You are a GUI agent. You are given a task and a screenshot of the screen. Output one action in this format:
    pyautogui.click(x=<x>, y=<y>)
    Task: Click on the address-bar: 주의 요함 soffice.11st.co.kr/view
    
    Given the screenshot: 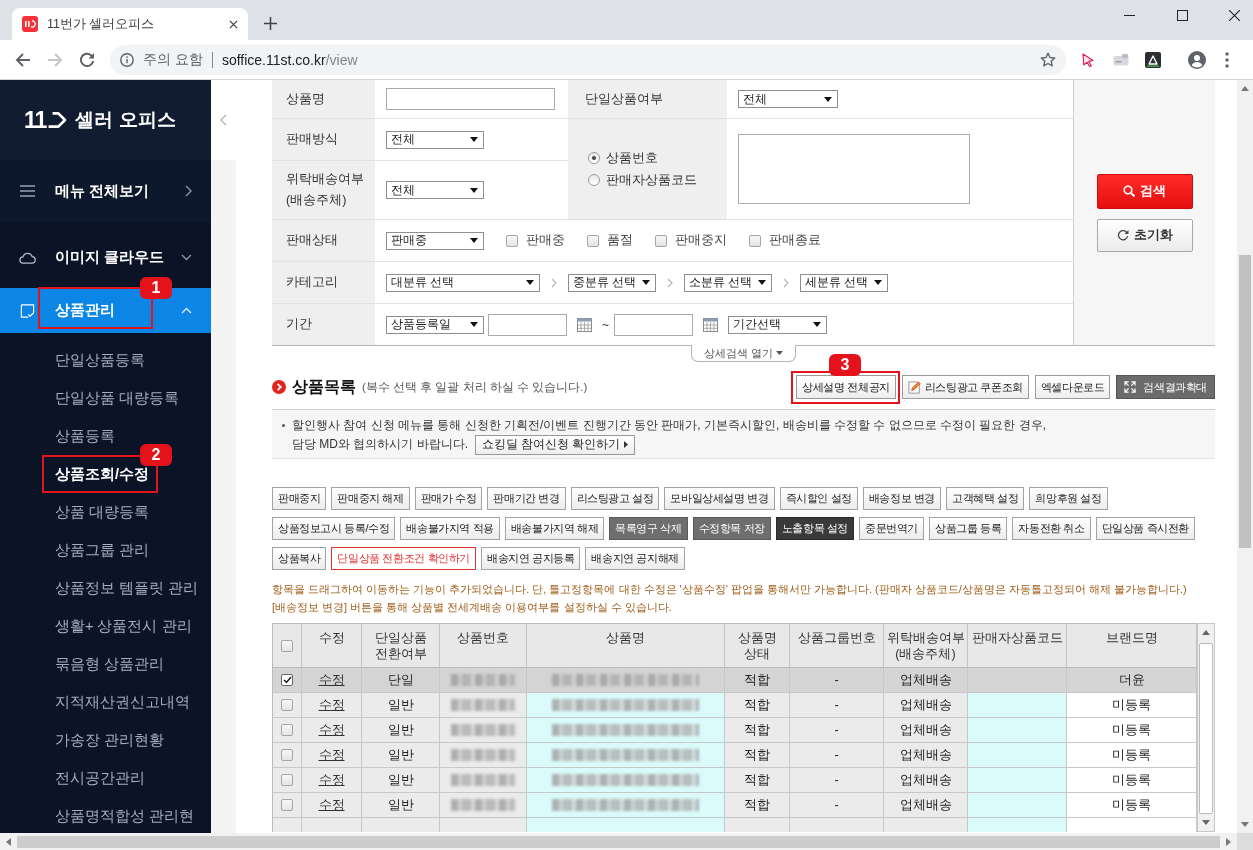 What is the action you would take?
    pyautogui.click(x=588, y=59)
    